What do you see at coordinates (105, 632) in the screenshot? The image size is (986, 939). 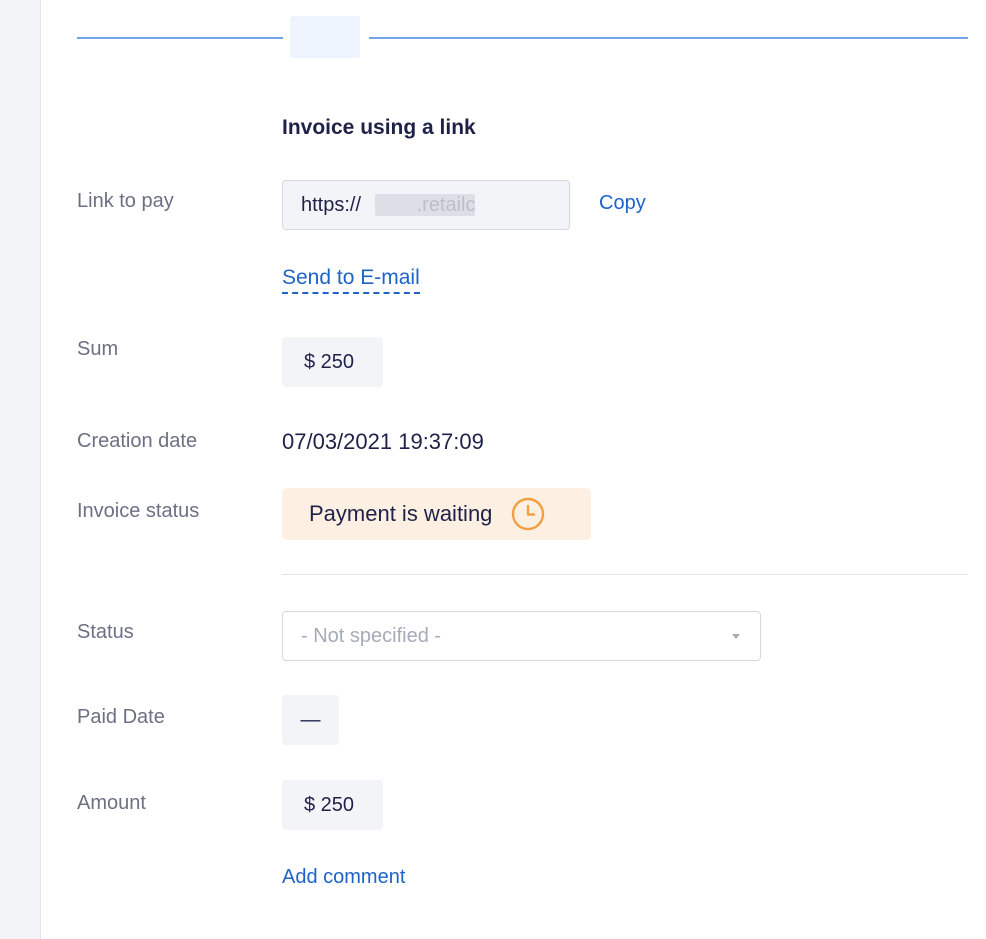 I see `status-label: Status` at bounding box center [105, 632].